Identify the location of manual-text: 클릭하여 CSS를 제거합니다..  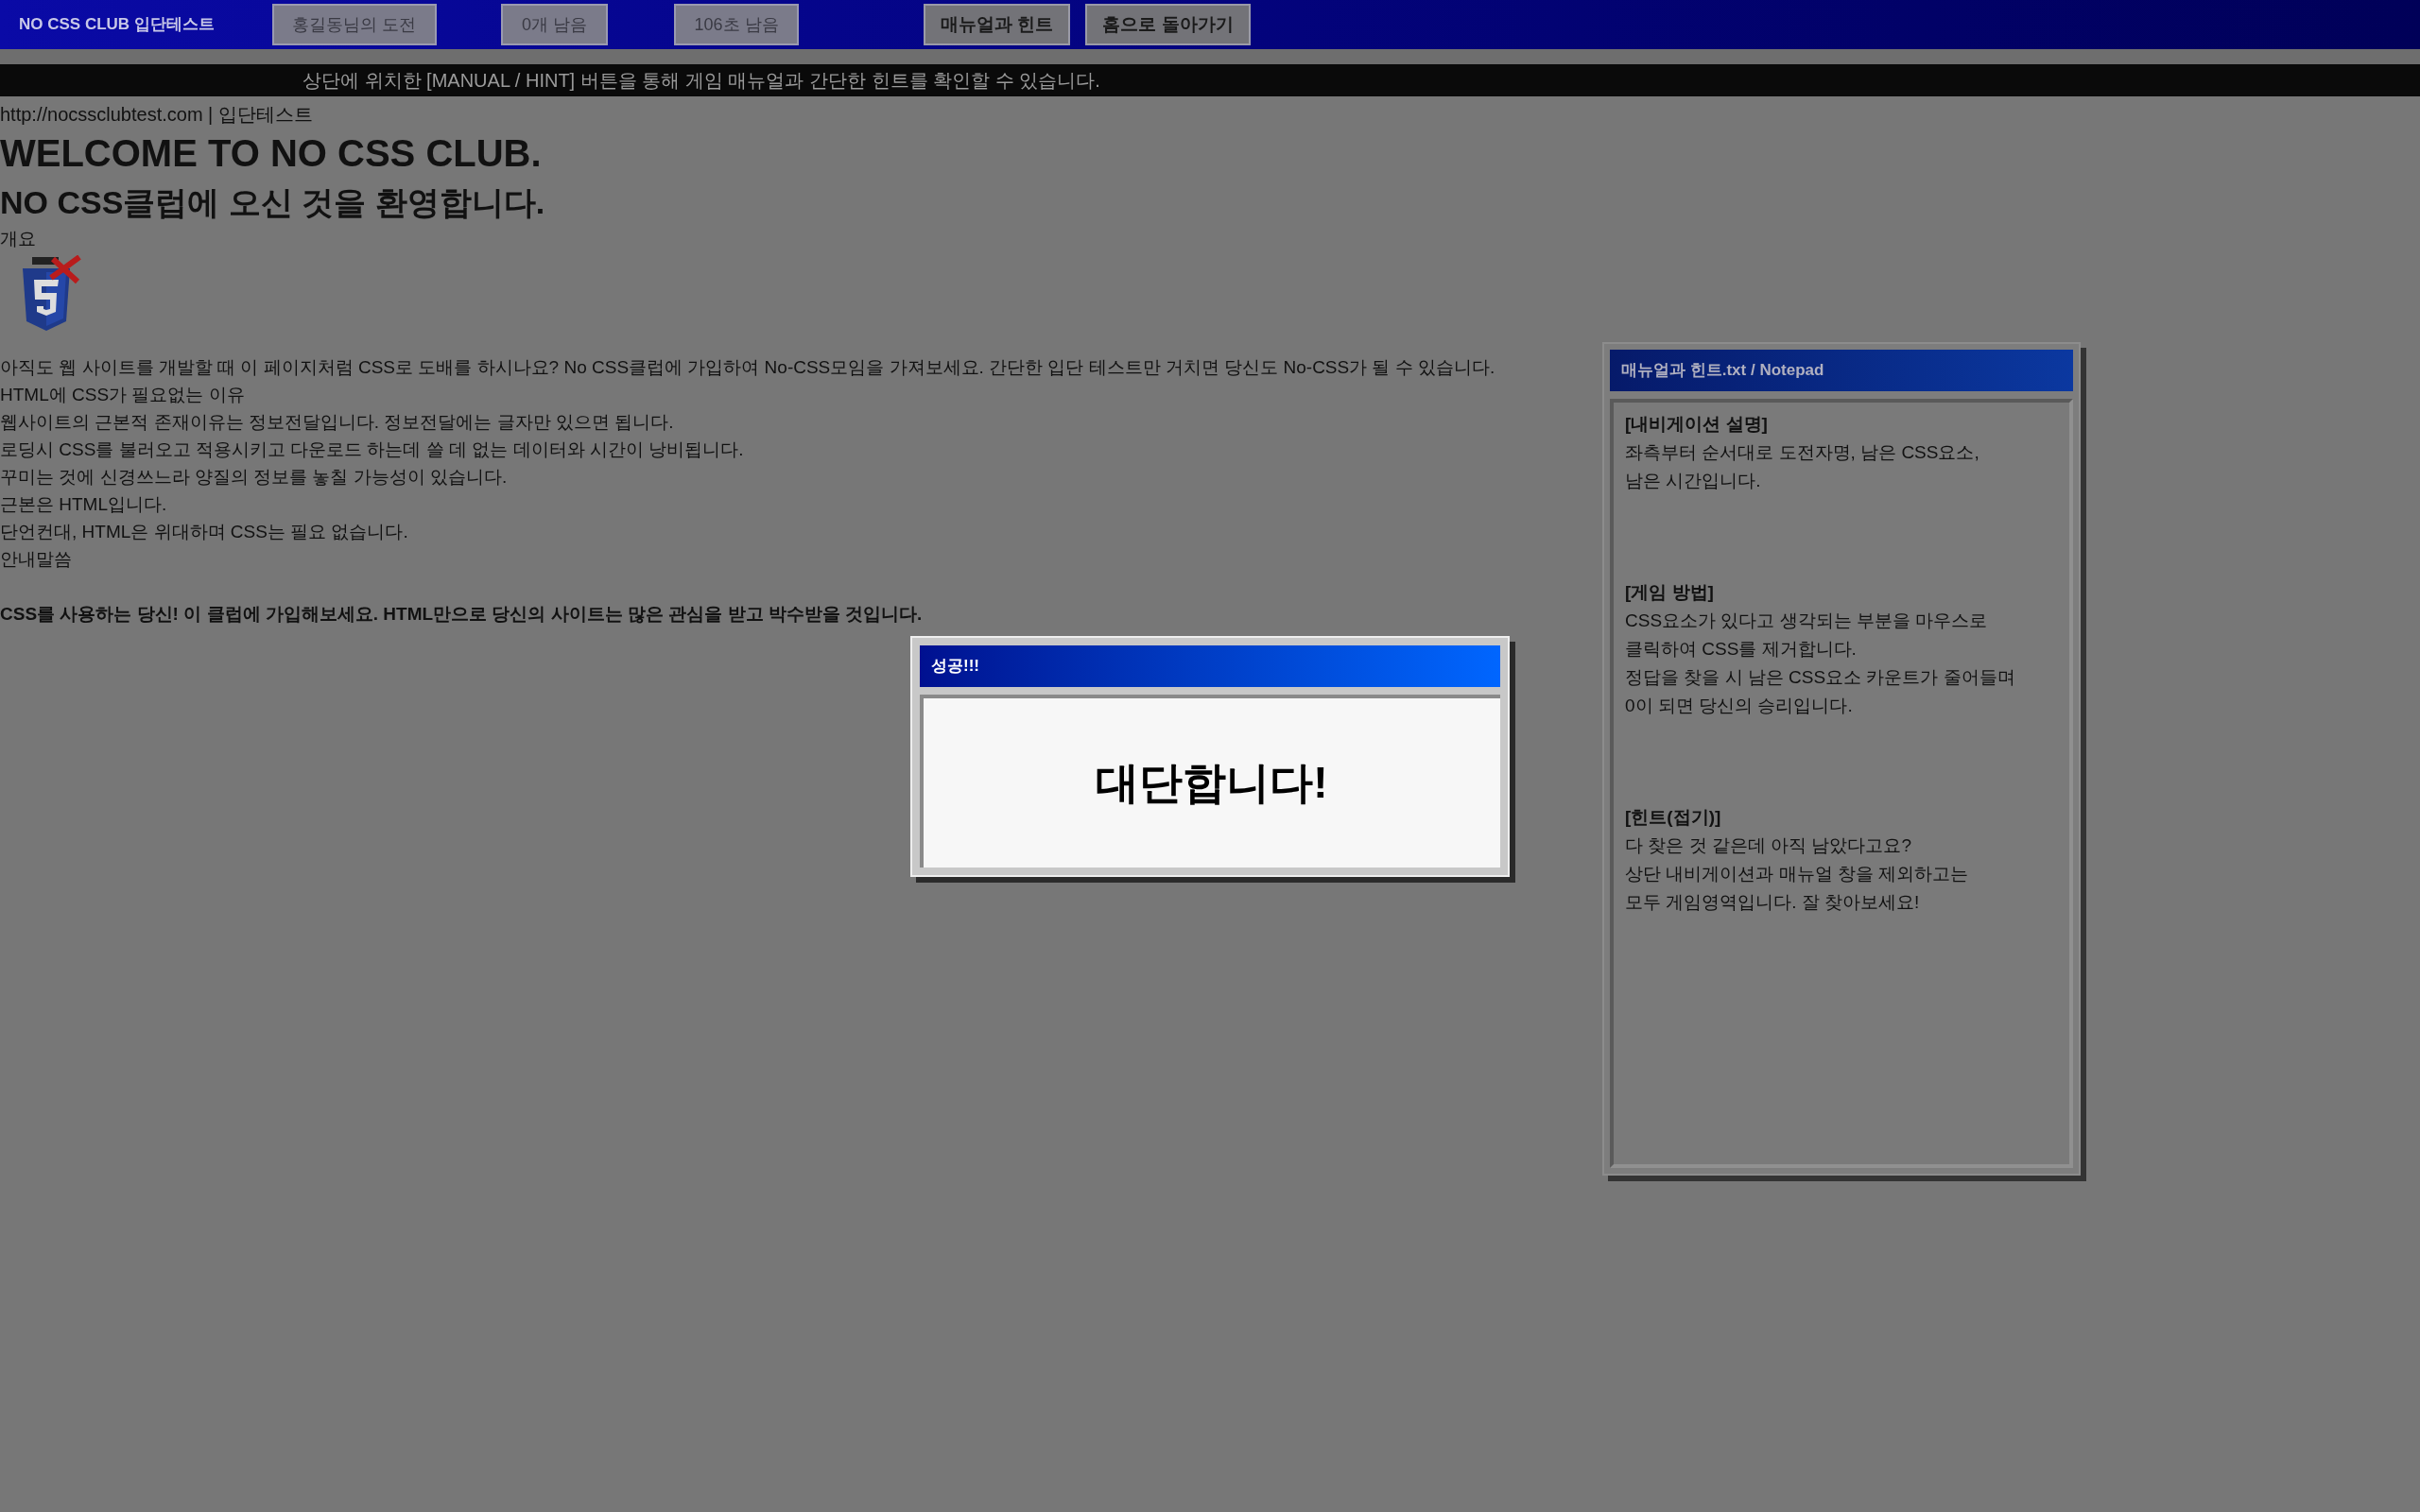
(1741, 649).